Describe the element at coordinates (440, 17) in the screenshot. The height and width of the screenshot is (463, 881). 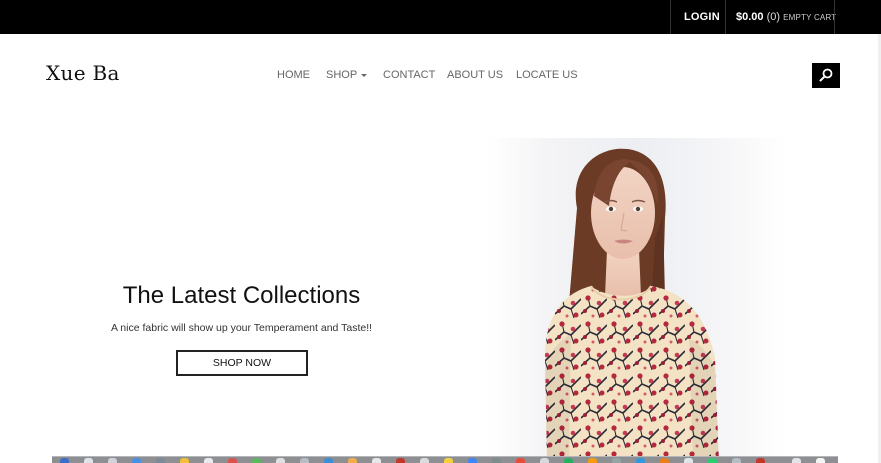
I see `top-utility-bar: LOGIN $0.00 (0) EMPTY CART` at that location.